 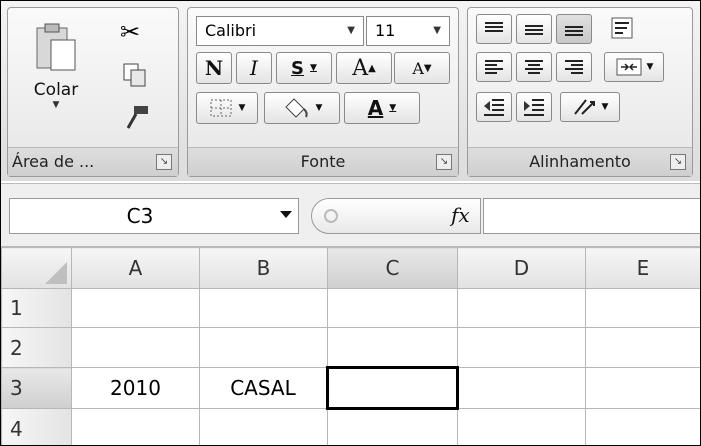 I want to click on align-top-button, so click(x=494, y=29).